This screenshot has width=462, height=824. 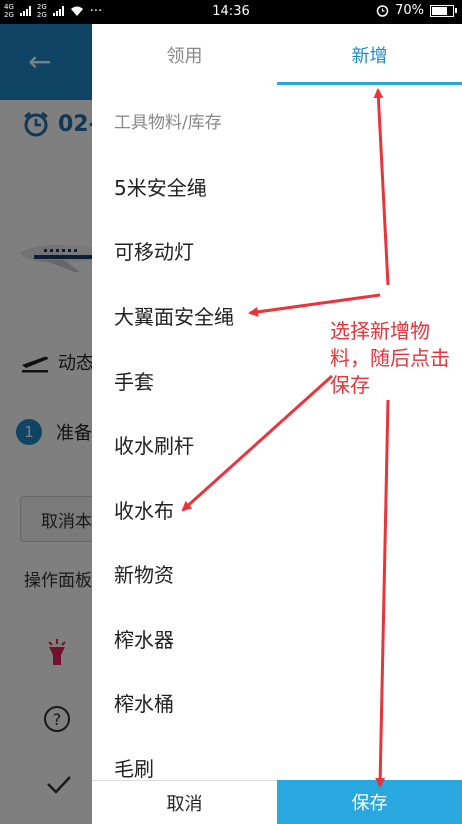 What do you see at coordinates (134, 380) in the screenshot?
I see `list-item: 手套` at bounding box center [134, 380].